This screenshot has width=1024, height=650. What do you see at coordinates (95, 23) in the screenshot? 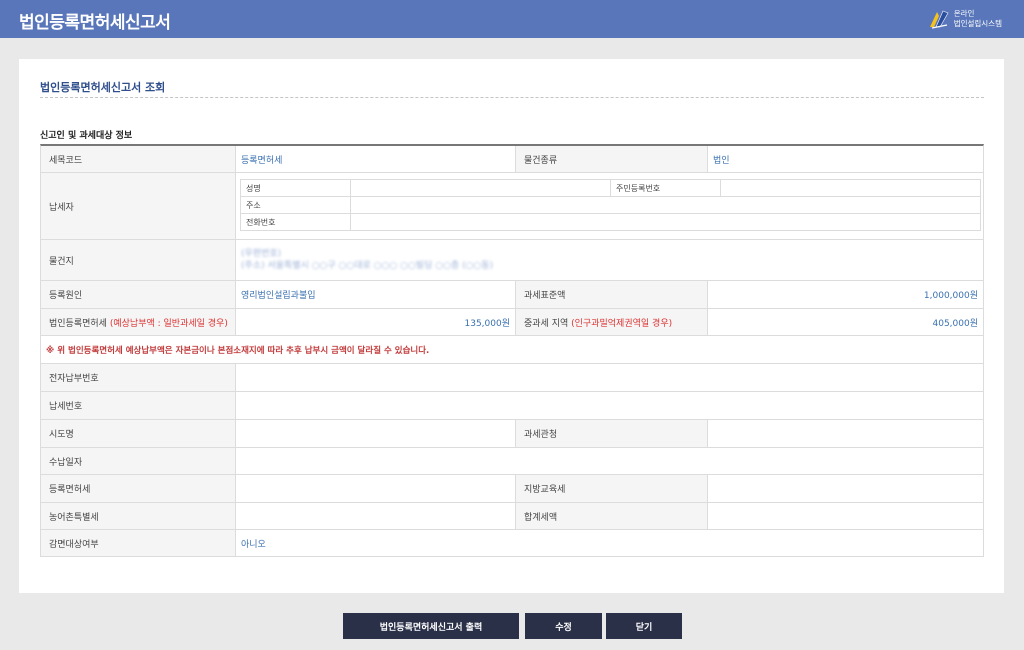
I see `app-title: 법인등록면허세신고서` at bounding box center [95, 23].